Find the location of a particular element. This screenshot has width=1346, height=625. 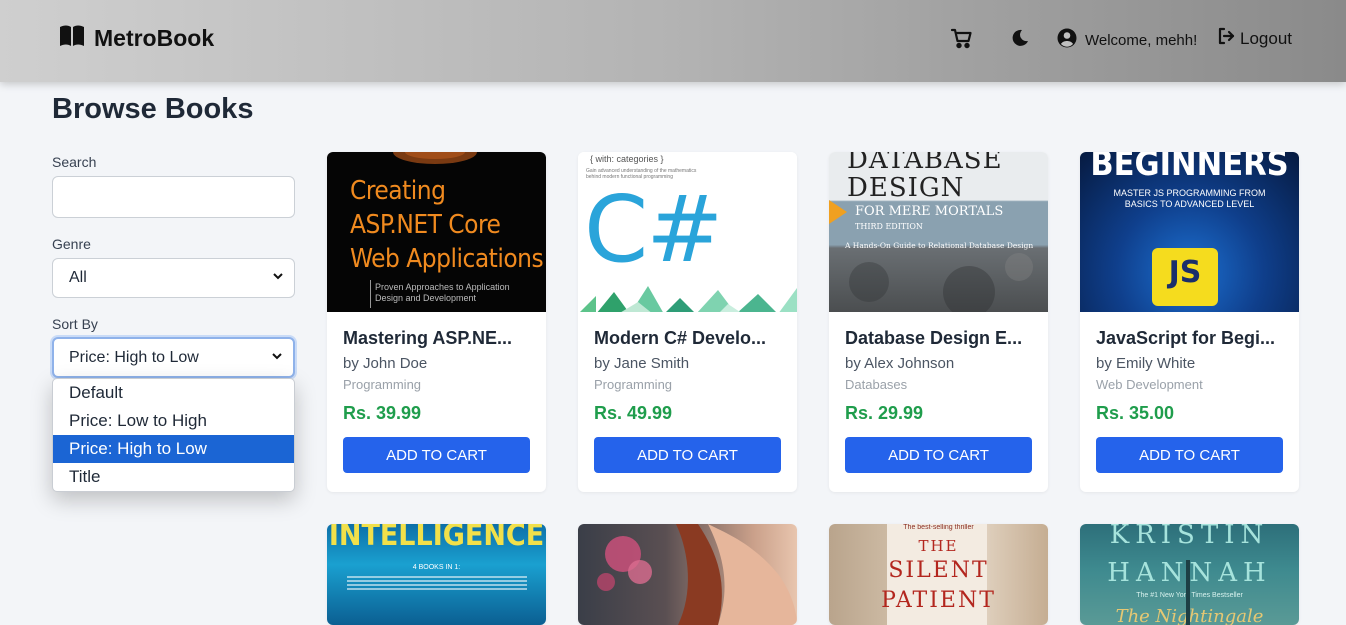

cover-text: BEGINNERS is located at coordinates (1189, 168).